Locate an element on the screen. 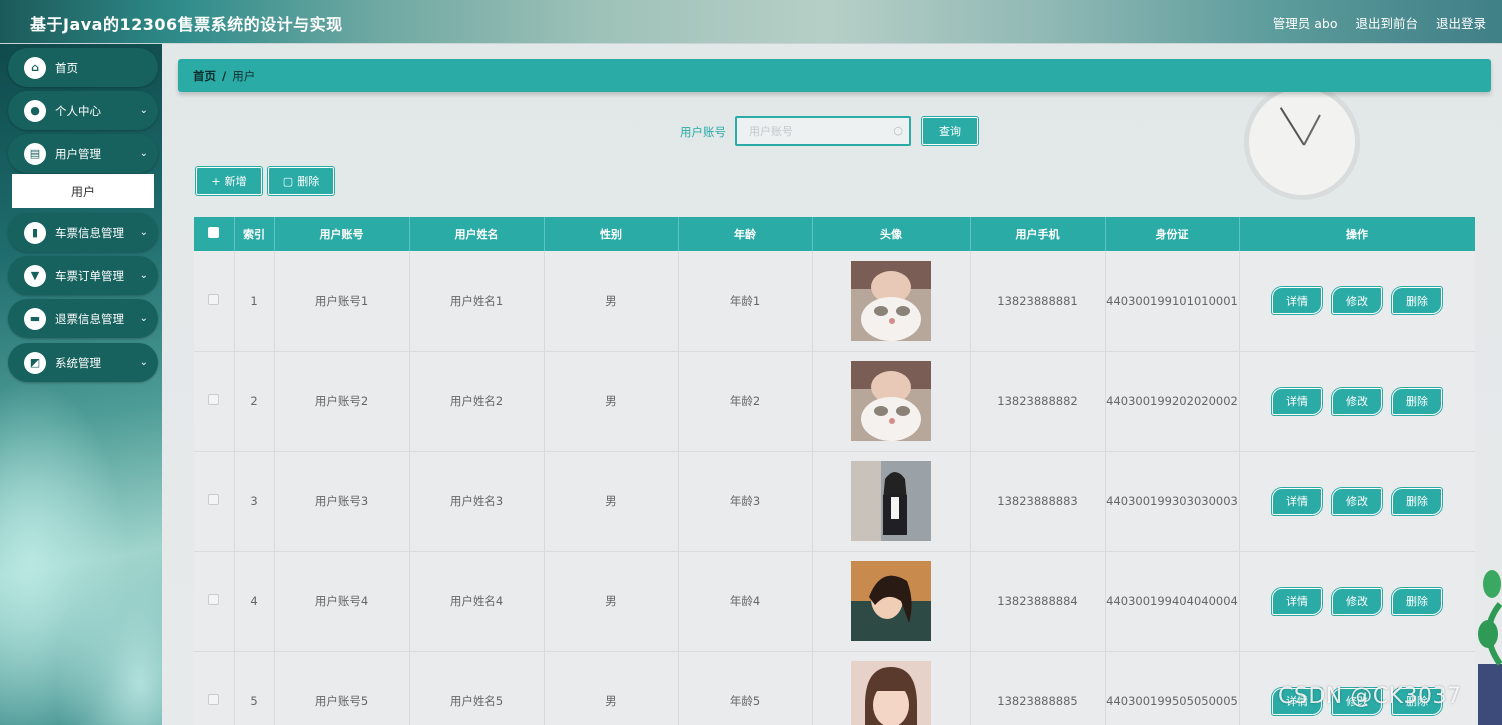  sidebar-item-refund-info: ▬ 退票信息管理 ⌄ is located at coordinates (83, 318).